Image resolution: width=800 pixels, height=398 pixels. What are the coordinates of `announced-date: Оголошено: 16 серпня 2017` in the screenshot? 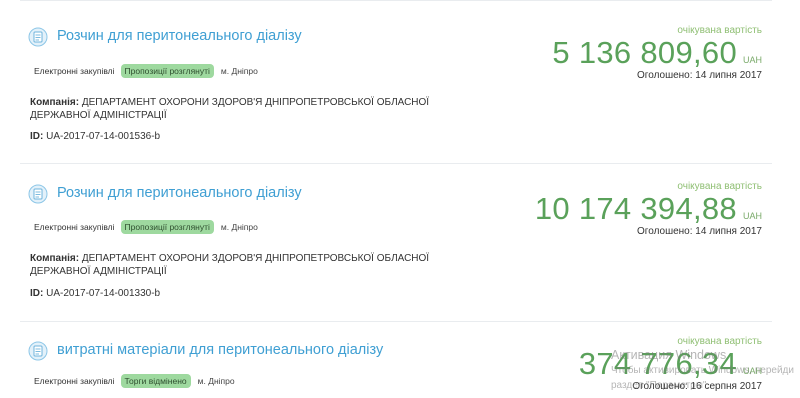 It's located at (697, 386).